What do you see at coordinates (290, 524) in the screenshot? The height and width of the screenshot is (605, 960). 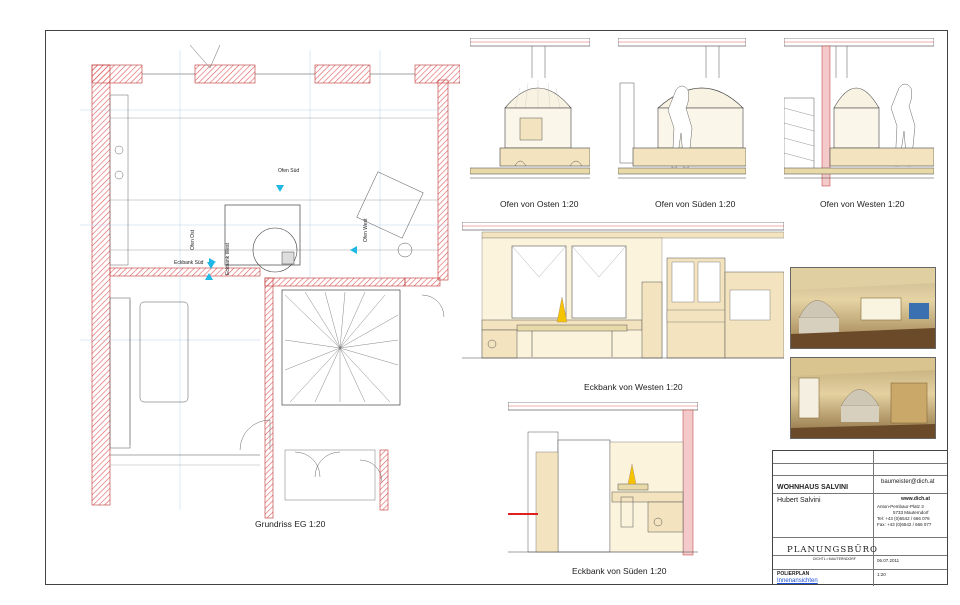 I see `caption-grundriss: Grundriss EG 1:20` at bounding box center [290, 524].